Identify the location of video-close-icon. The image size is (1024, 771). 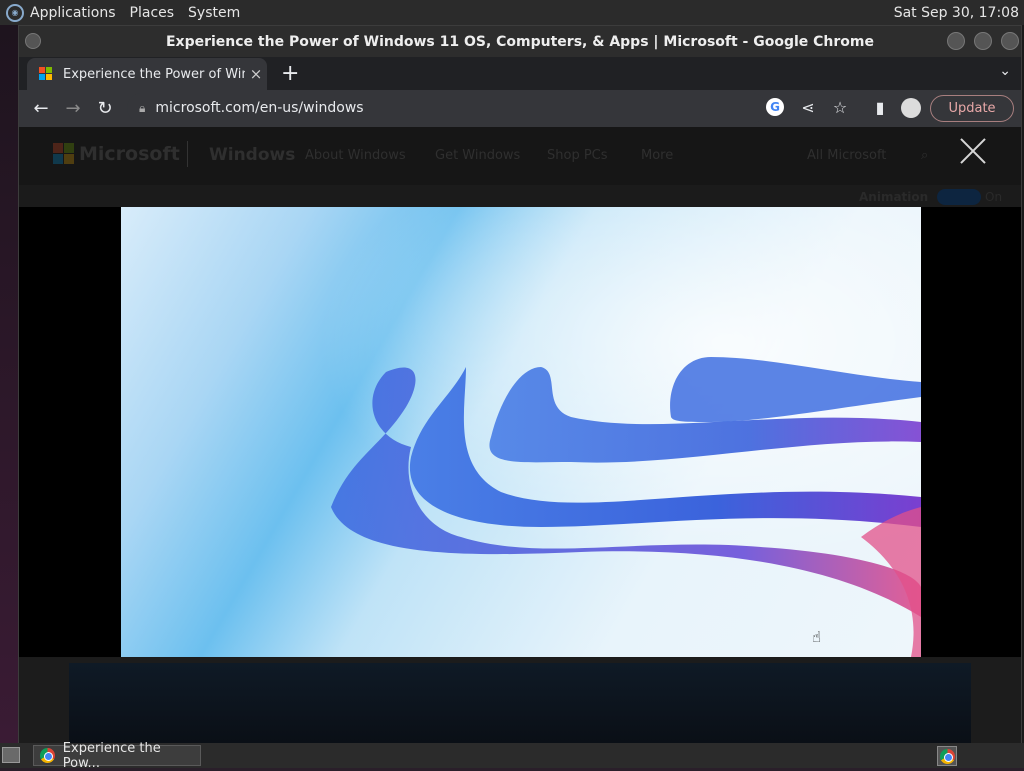
(973, 151).